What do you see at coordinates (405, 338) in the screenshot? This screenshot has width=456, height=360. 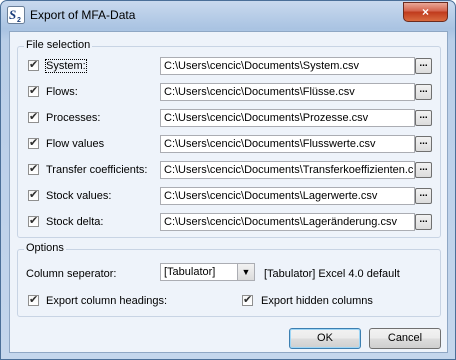 I see `cancel-button: Cancel` at bounding box center [405, 338].